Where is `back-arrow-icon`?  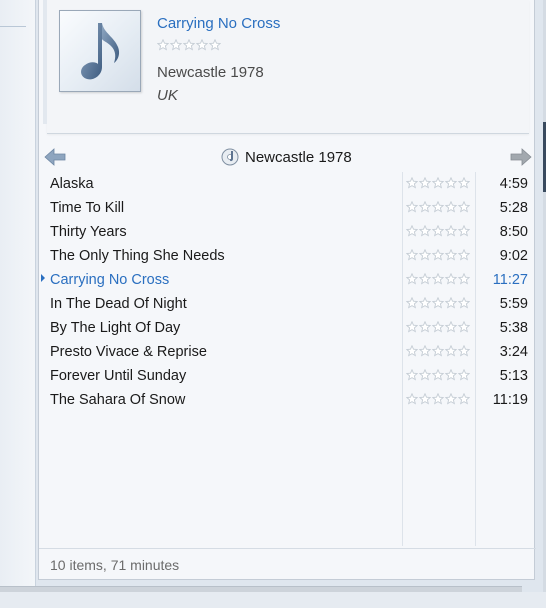
back-arrow-icon is located at coordinates (55, 157).